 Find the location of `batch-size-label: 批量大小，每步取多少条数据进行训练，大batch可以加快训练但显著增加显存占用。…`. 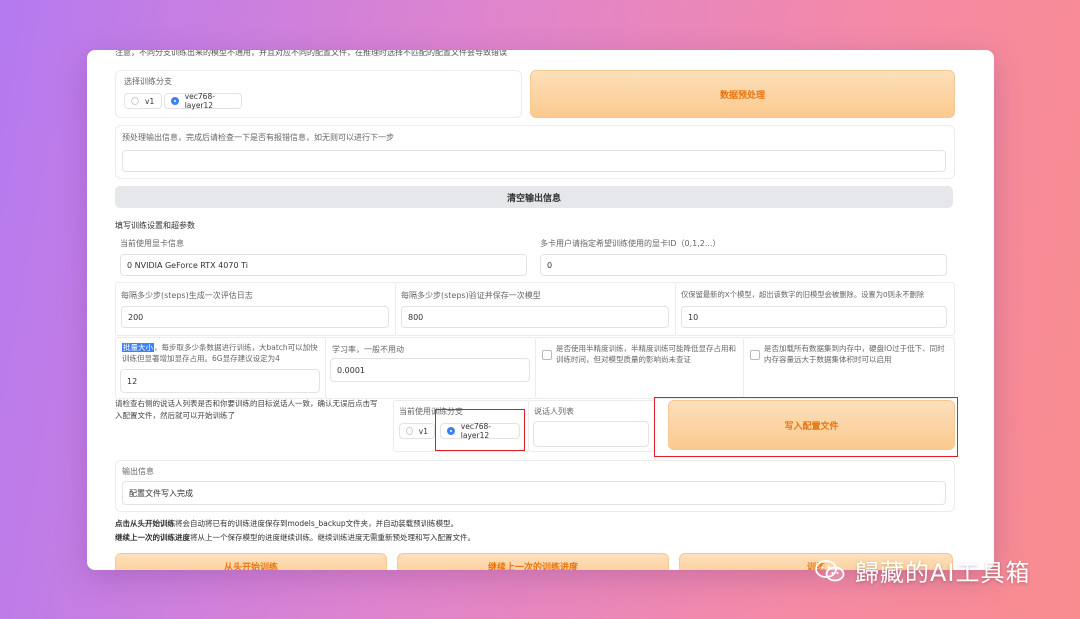

batch-size-label: 批量大小，每步取多少条数据进行训练，大batch可以加快训练但显著增加显存占用。… is located at coordinates (220, 353).